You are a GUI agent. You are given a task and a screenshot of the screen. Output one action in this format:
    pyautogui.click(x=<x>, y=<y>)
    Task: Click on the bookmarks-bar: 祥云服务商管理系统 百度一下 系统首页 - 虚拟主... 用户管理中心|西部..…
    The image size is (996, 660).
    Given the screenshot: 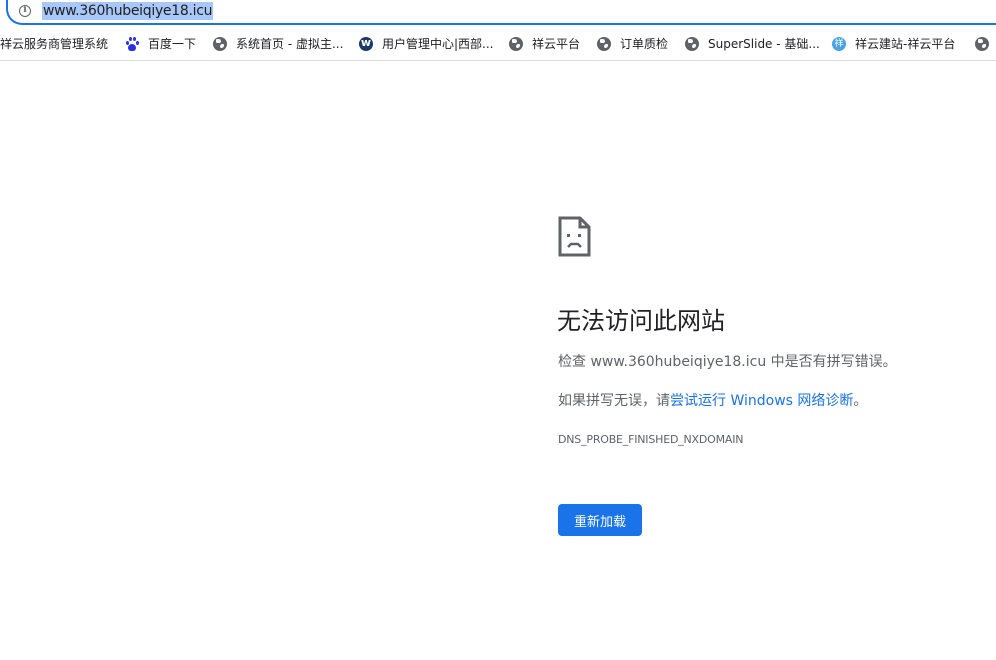 What is the action you would take?
    pyautogui.click(x=498, y=44)
    